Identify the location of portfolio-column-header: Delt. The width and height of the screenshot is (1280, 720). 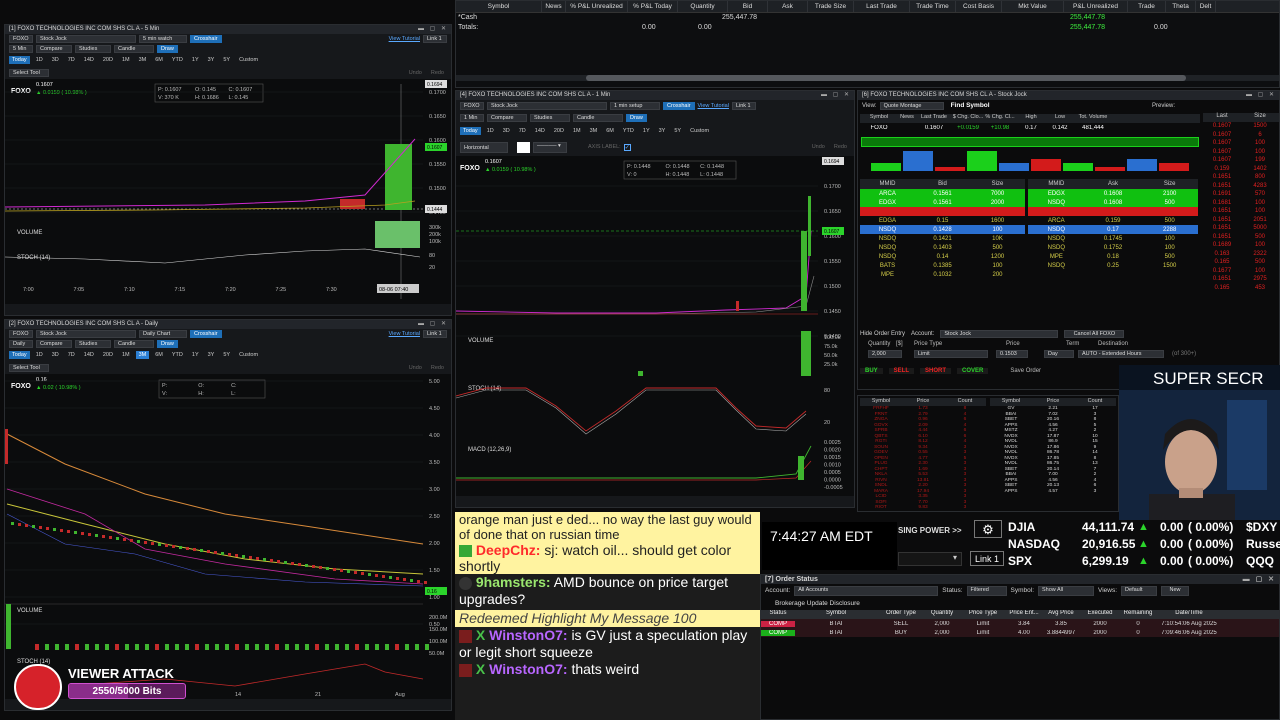
(1206, 6).